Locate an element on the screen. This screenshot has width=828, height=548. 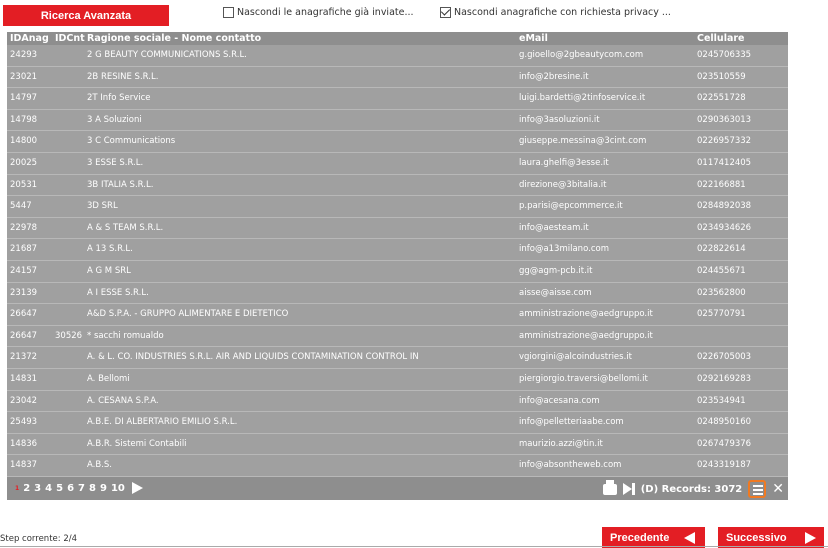
cell-idanag: 22978 is located at coordinates (24, 227).